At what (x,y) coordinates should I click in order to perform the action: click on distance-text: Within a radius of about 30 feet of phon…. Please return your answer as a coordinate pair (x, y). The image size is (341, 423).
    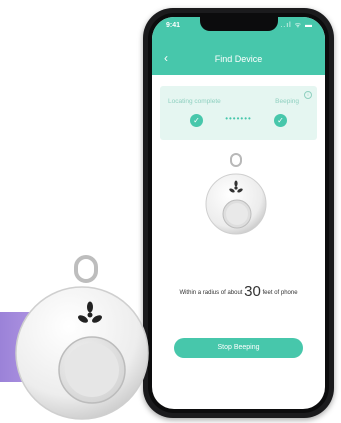
    Looking at the image, I should click on (238, 291).